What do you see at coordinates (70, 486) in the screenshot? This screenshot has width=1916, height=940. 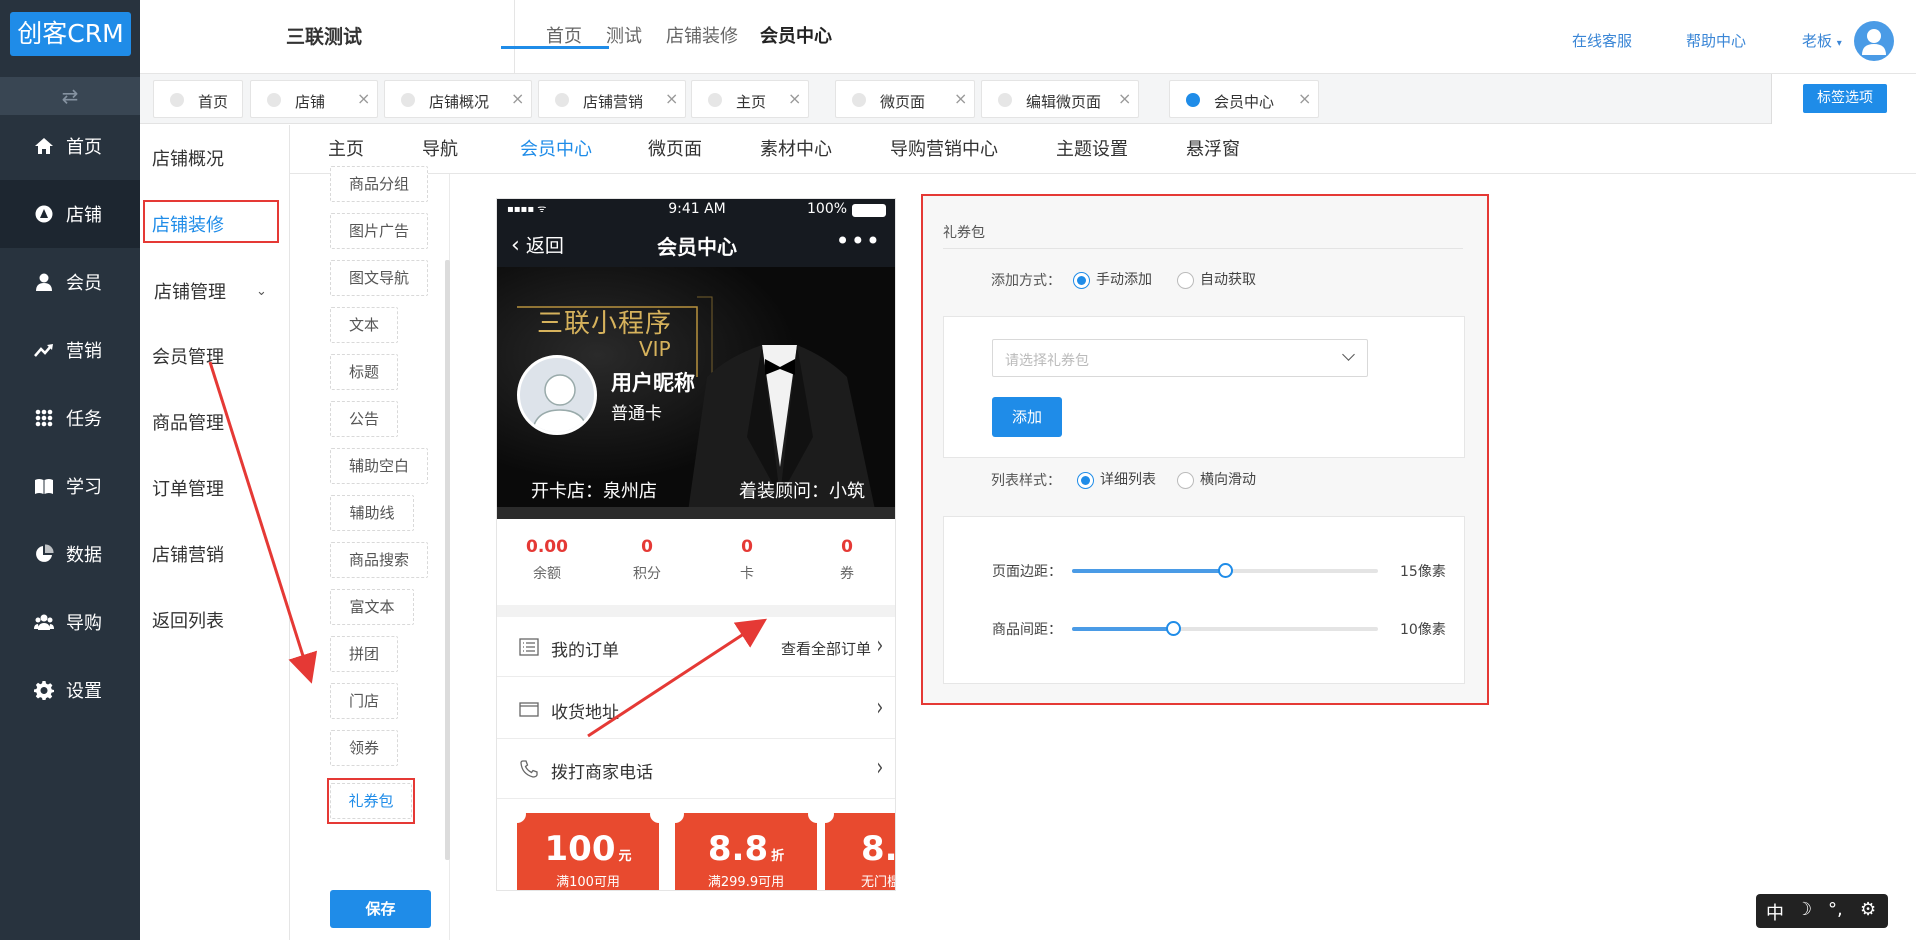 I see `nav-item-study: 学习` at bounding box center [70, 486].